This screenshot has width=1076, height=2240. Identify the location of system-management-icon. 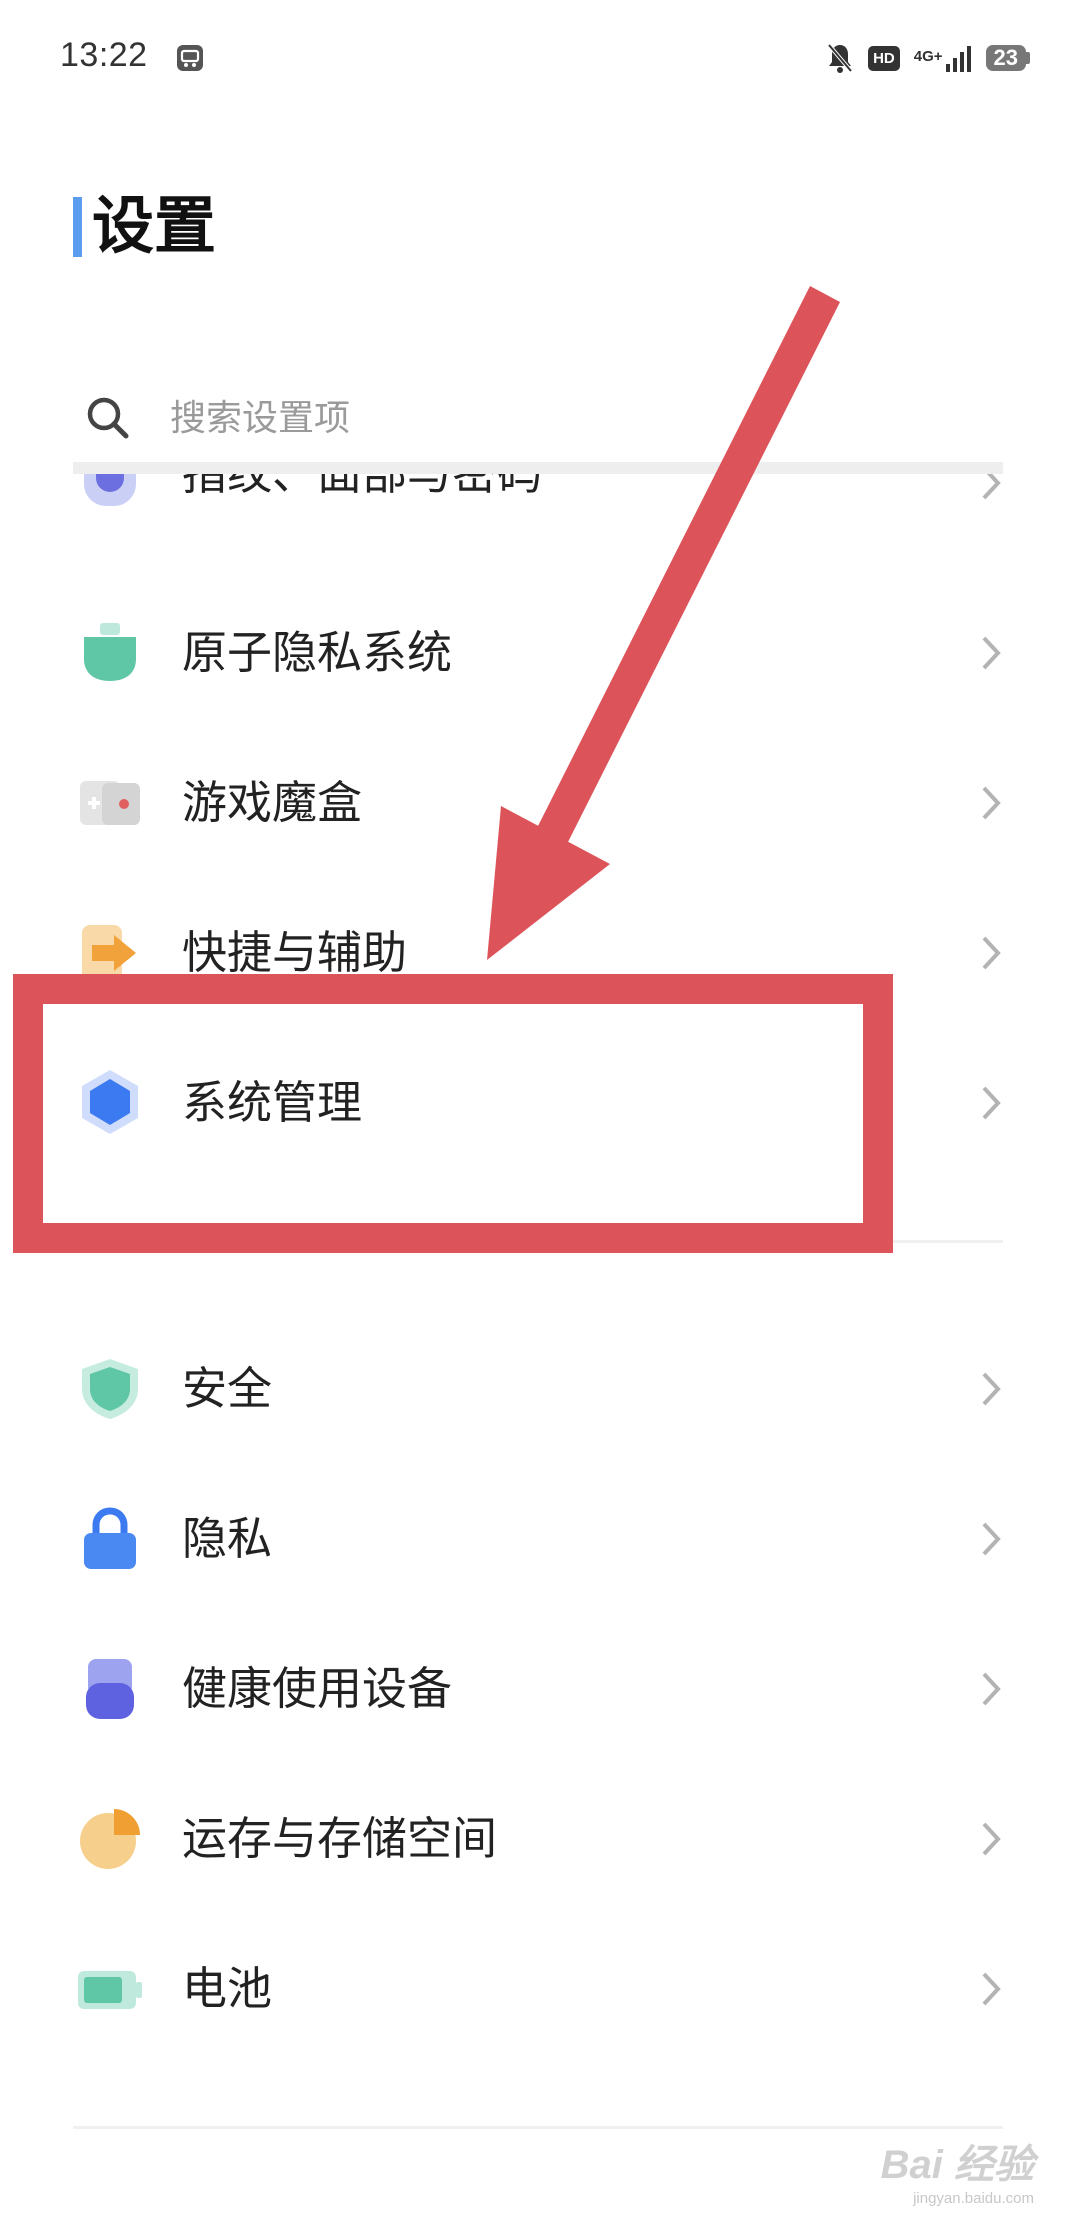
(110, 1102).